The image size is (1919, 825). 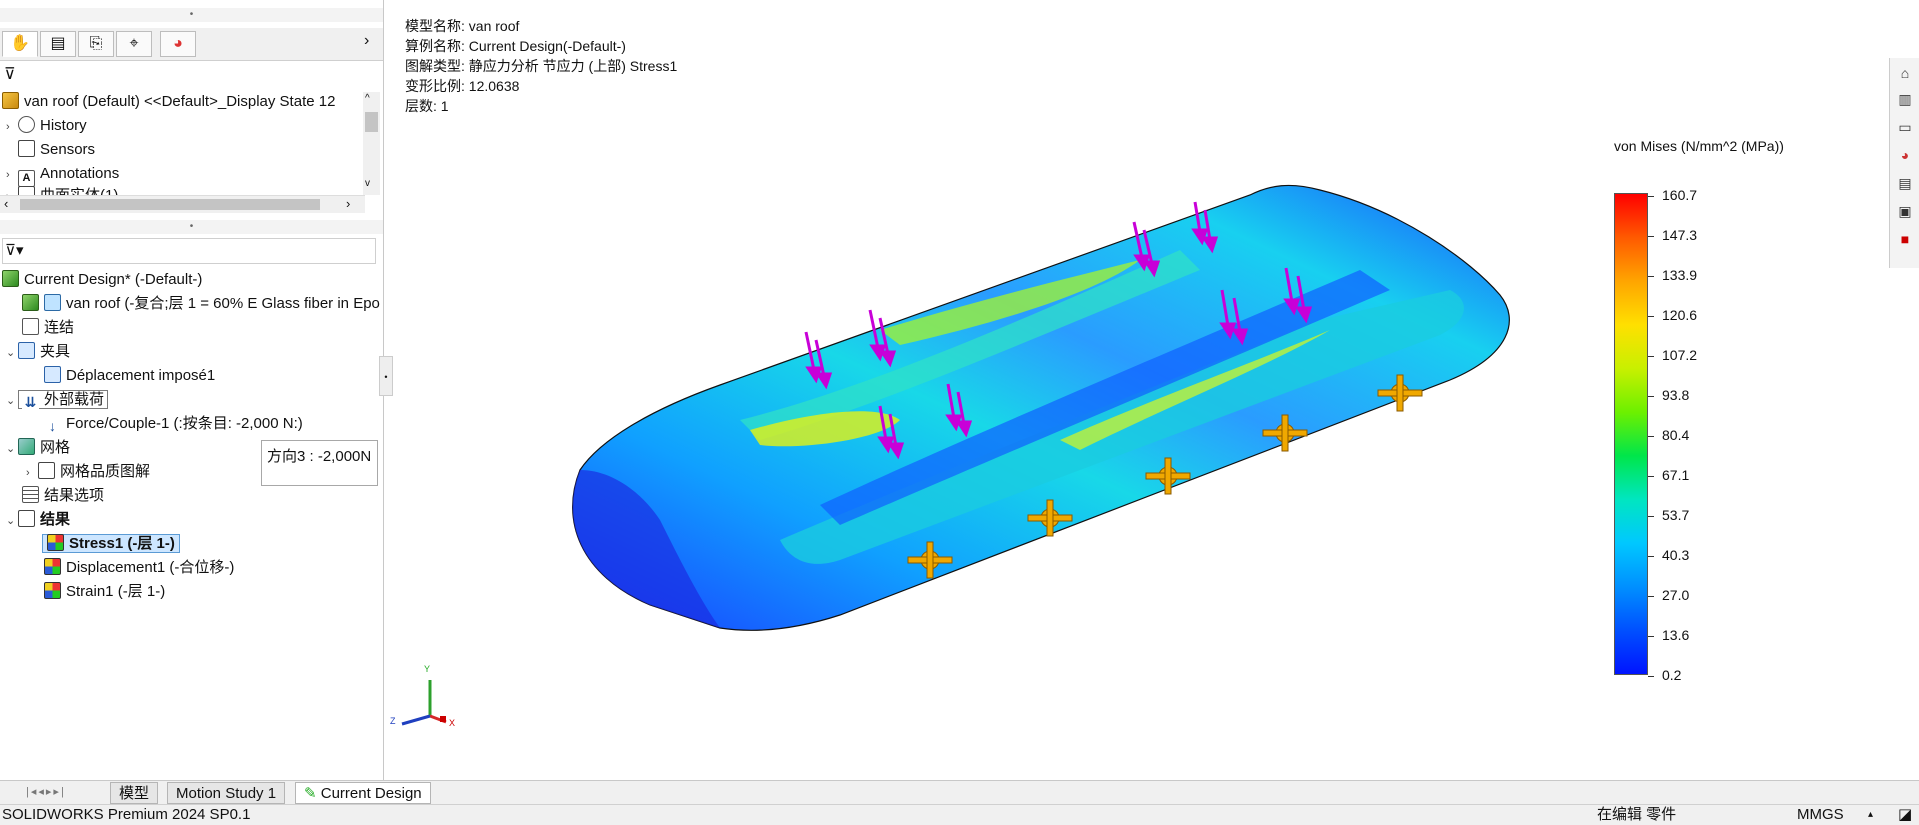 I want to click on tree-item-surface-bodies: ›曲面实体(1), so click(x=62, y=190).